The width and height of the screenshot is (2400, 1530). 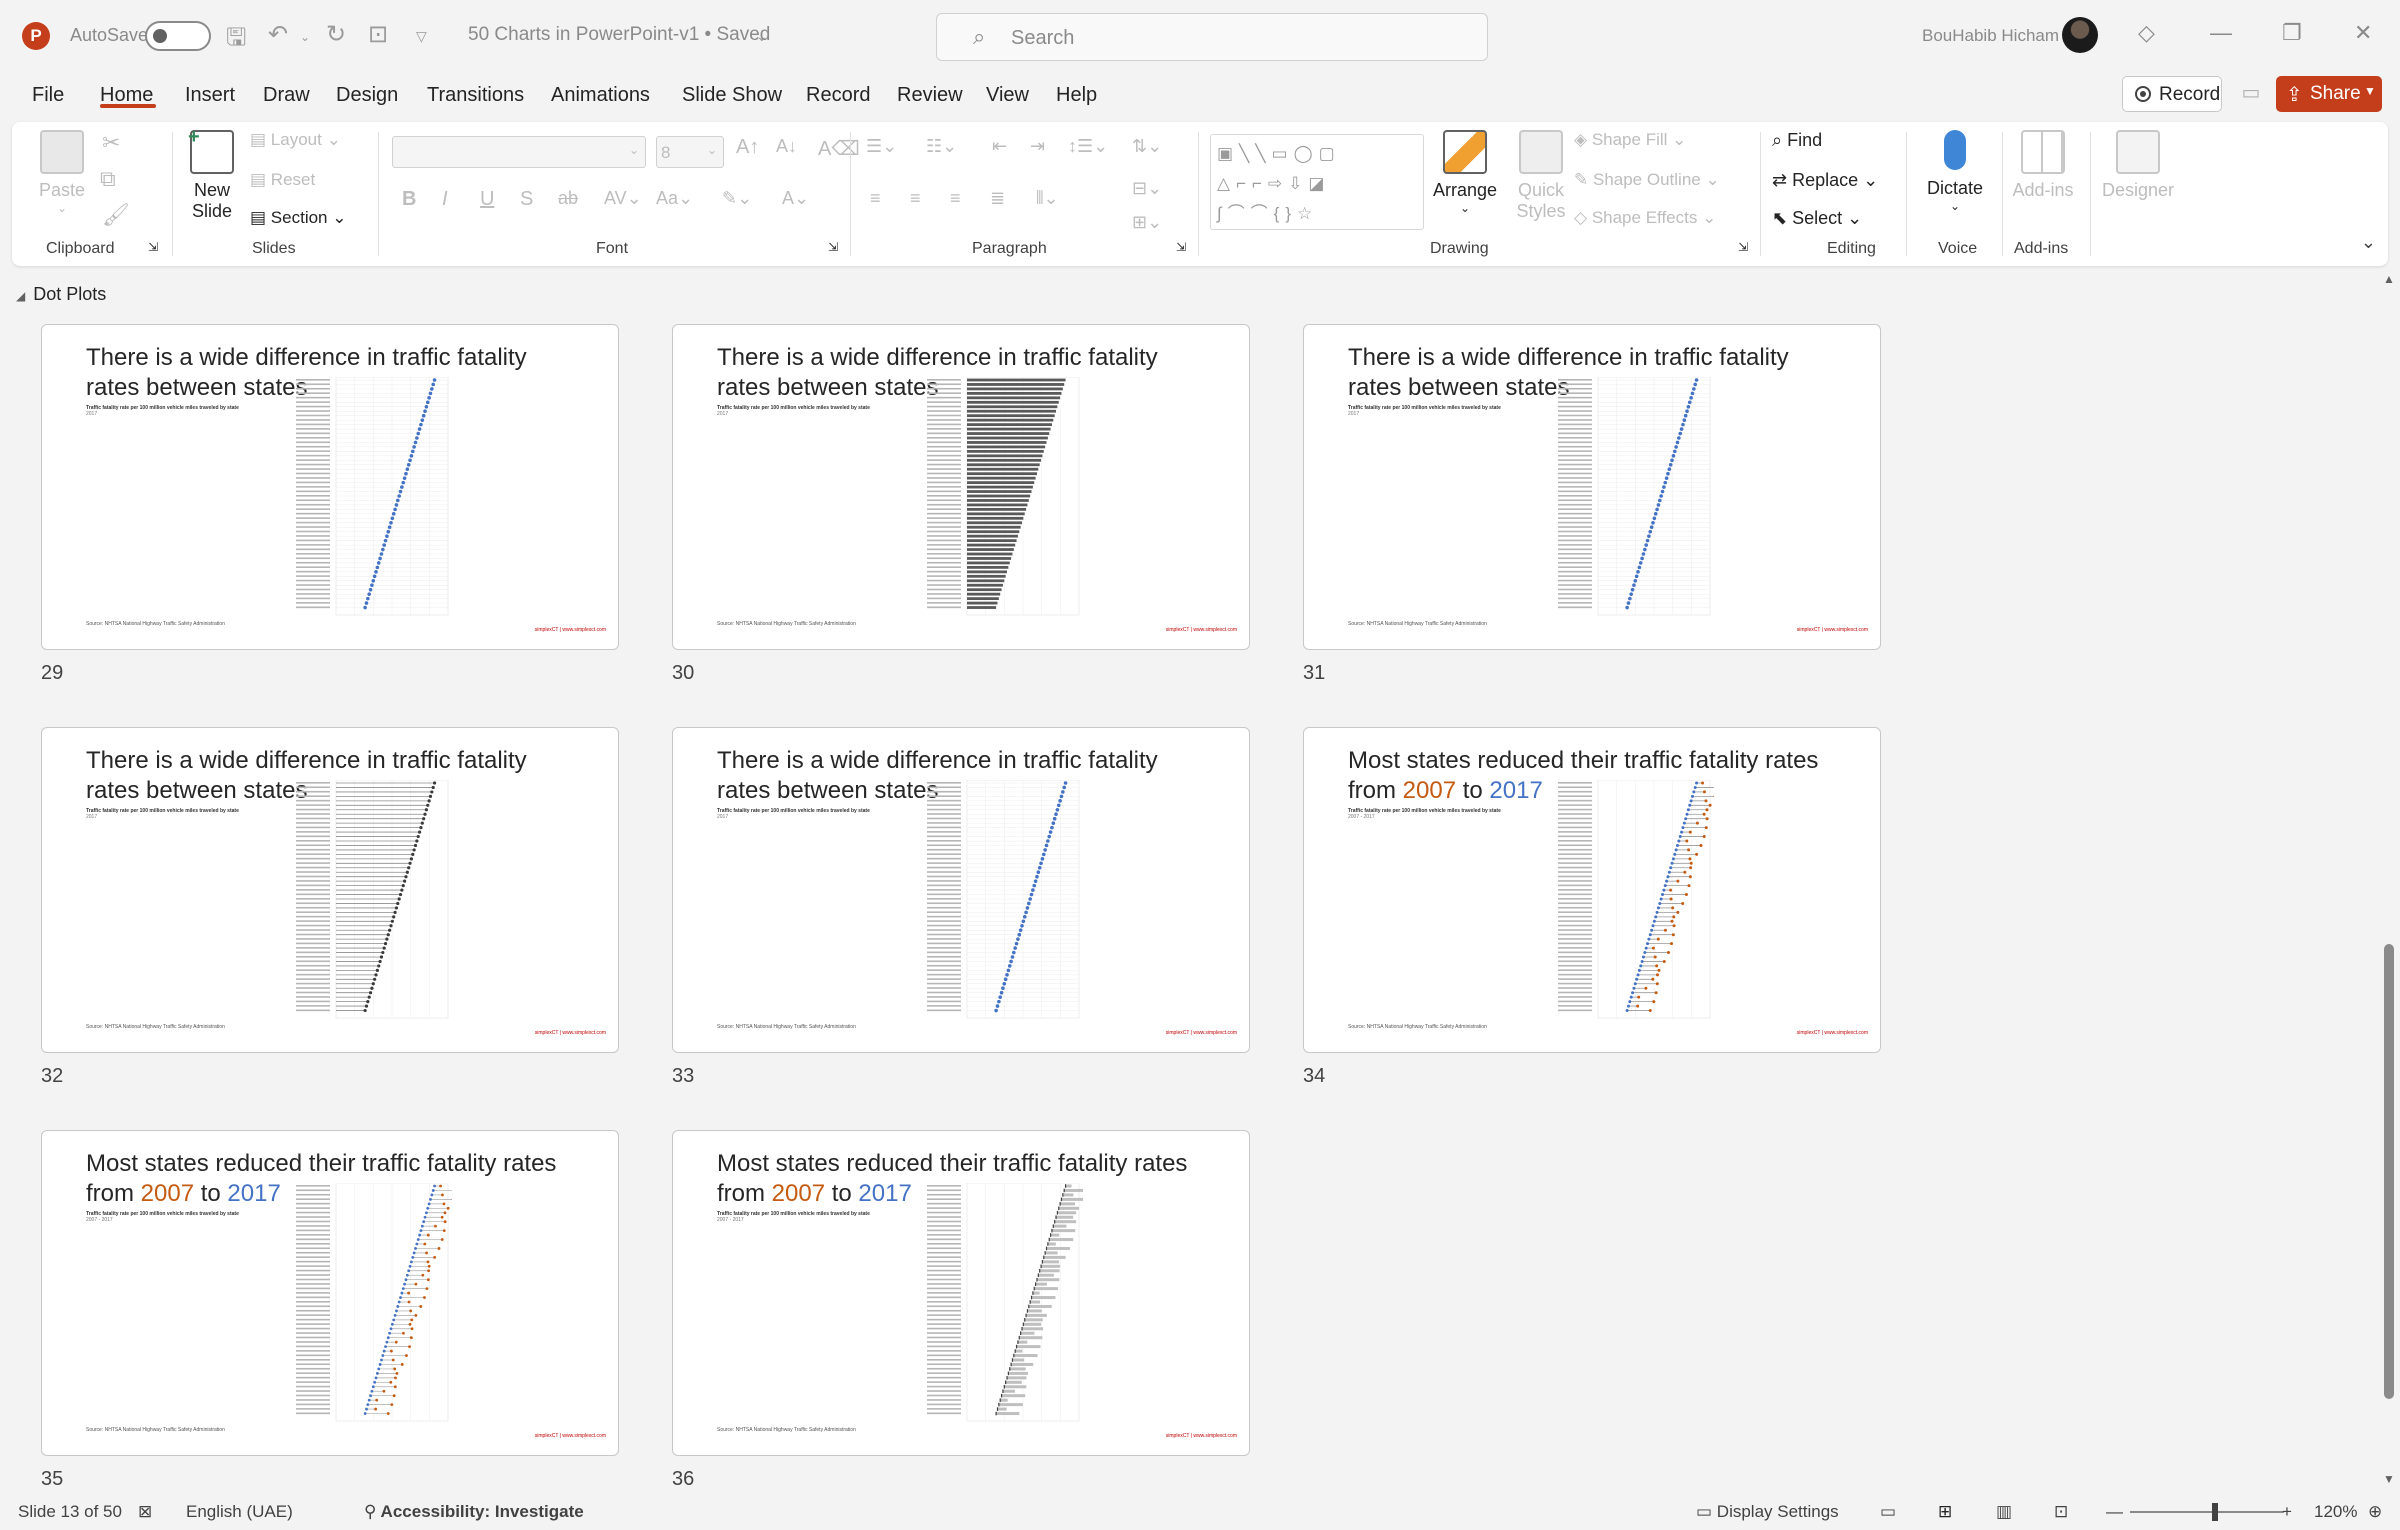 What do you see at coordinates (875, 198) in the screenshot?
I see `align-left-icon: ≡` at bounding box center [875, 198].